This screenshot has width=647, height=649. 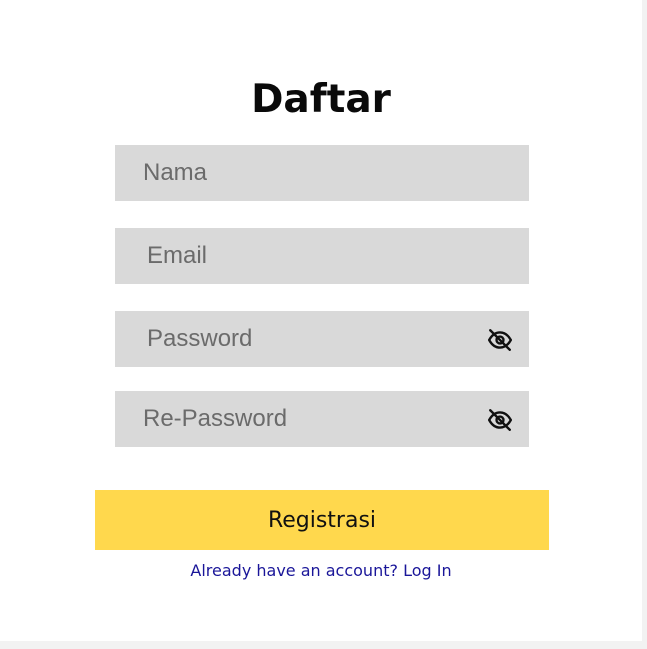 I want to click on register-button: Registrasi, so click(x=322, y=520).